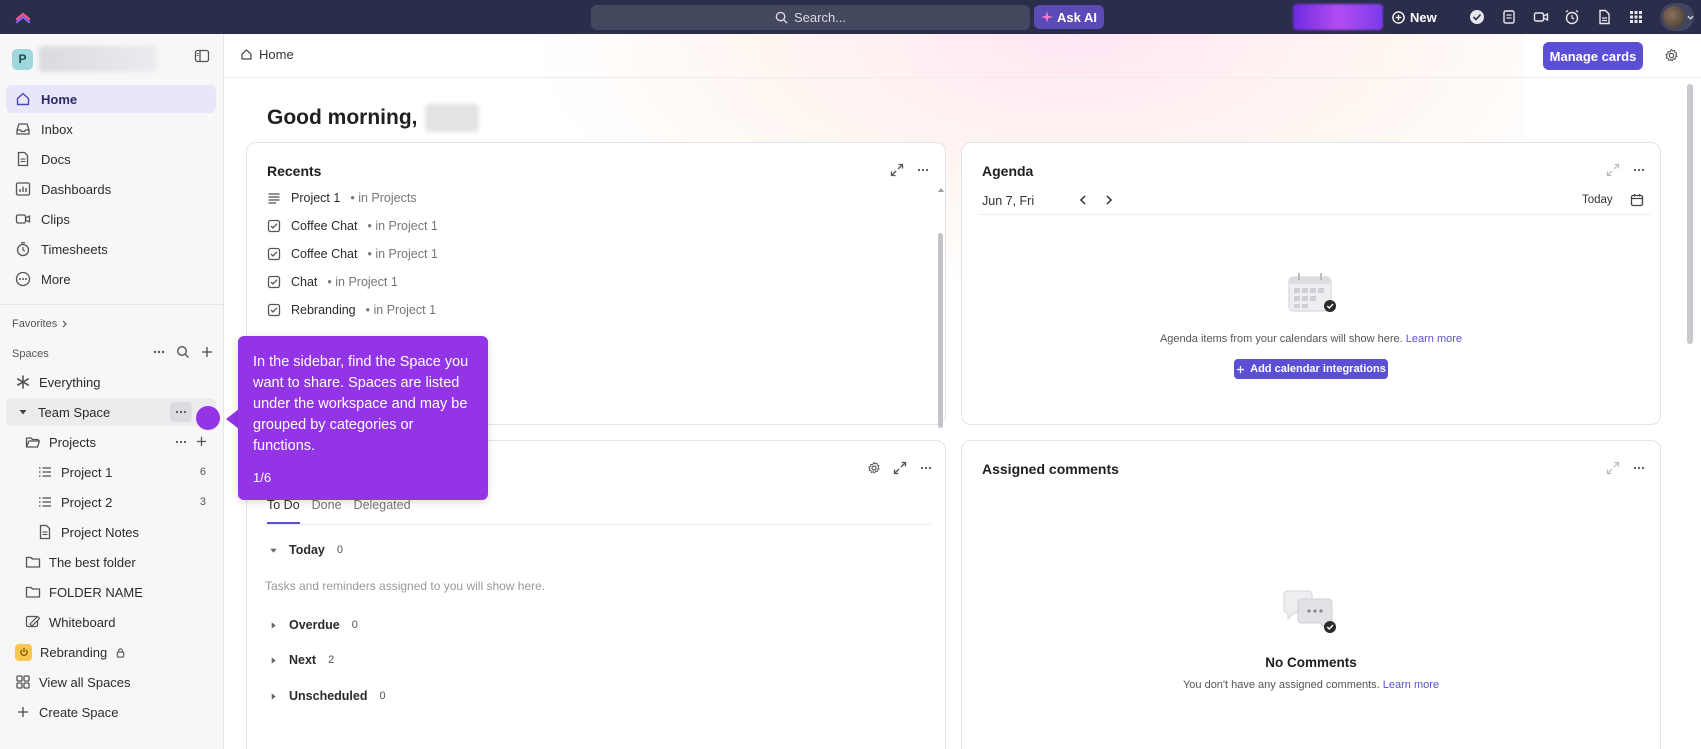  I want to click on group-next: Next 2, so click(301, 660).